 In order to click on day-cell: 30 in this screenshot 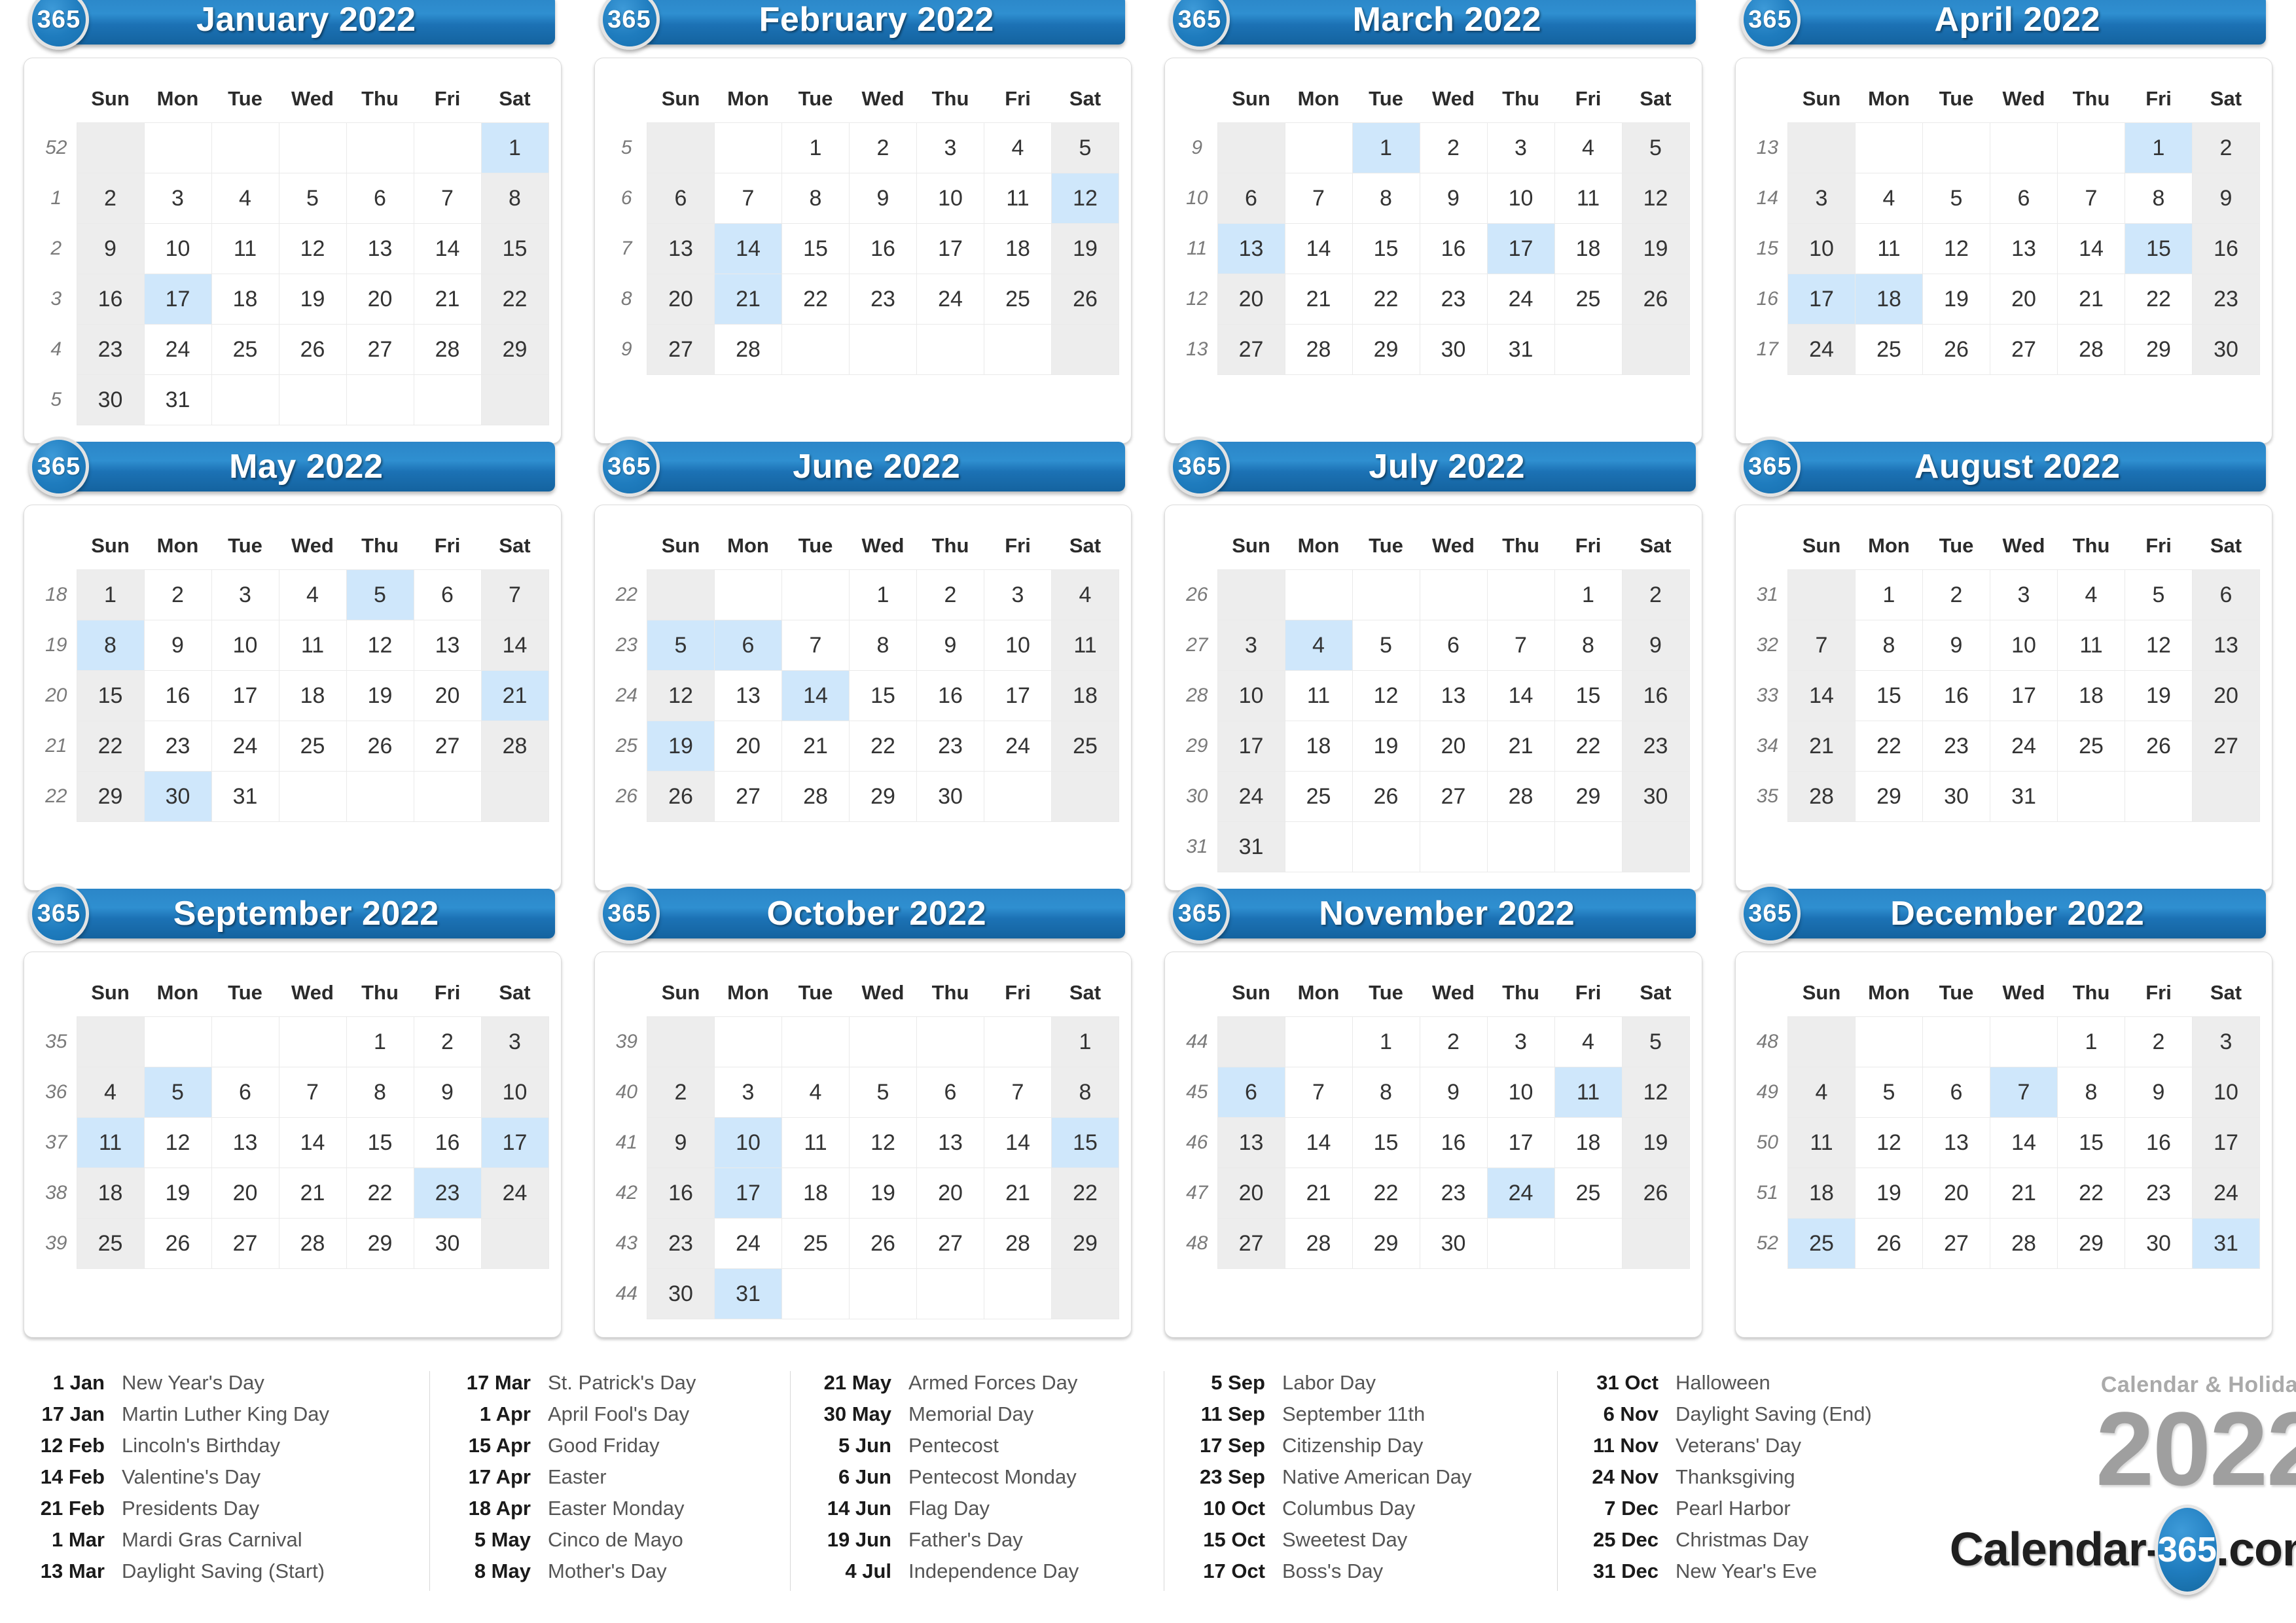, I will do `click(177, 796)`.